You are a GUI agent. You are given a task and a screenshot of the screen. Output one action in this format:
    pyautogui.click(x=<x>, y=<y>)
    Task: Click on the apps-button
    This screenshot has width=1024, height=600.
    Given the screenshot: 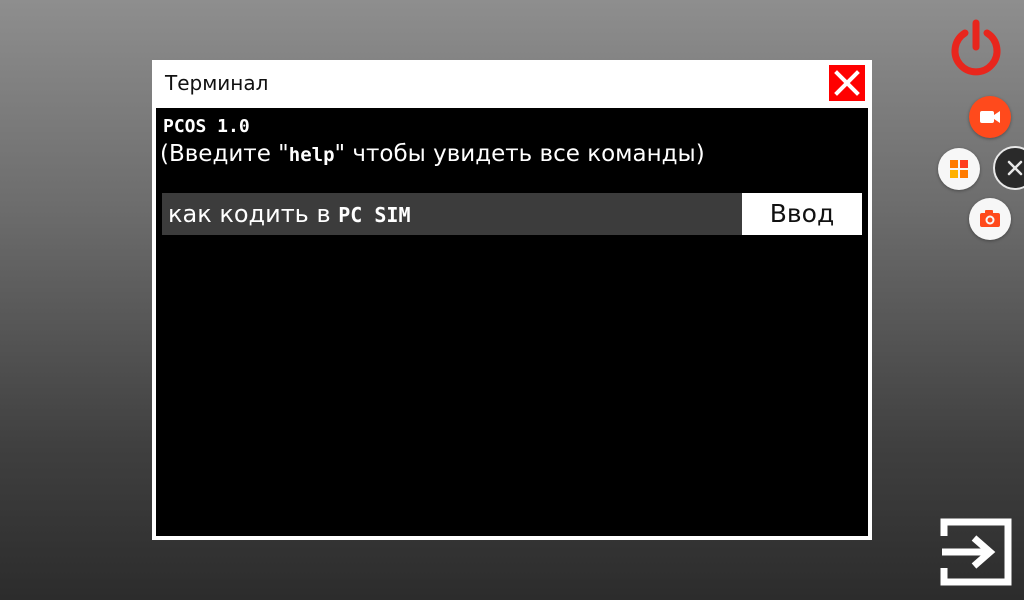 What is the action you would take?
    pyautogui.click(x=959, y=169)
    